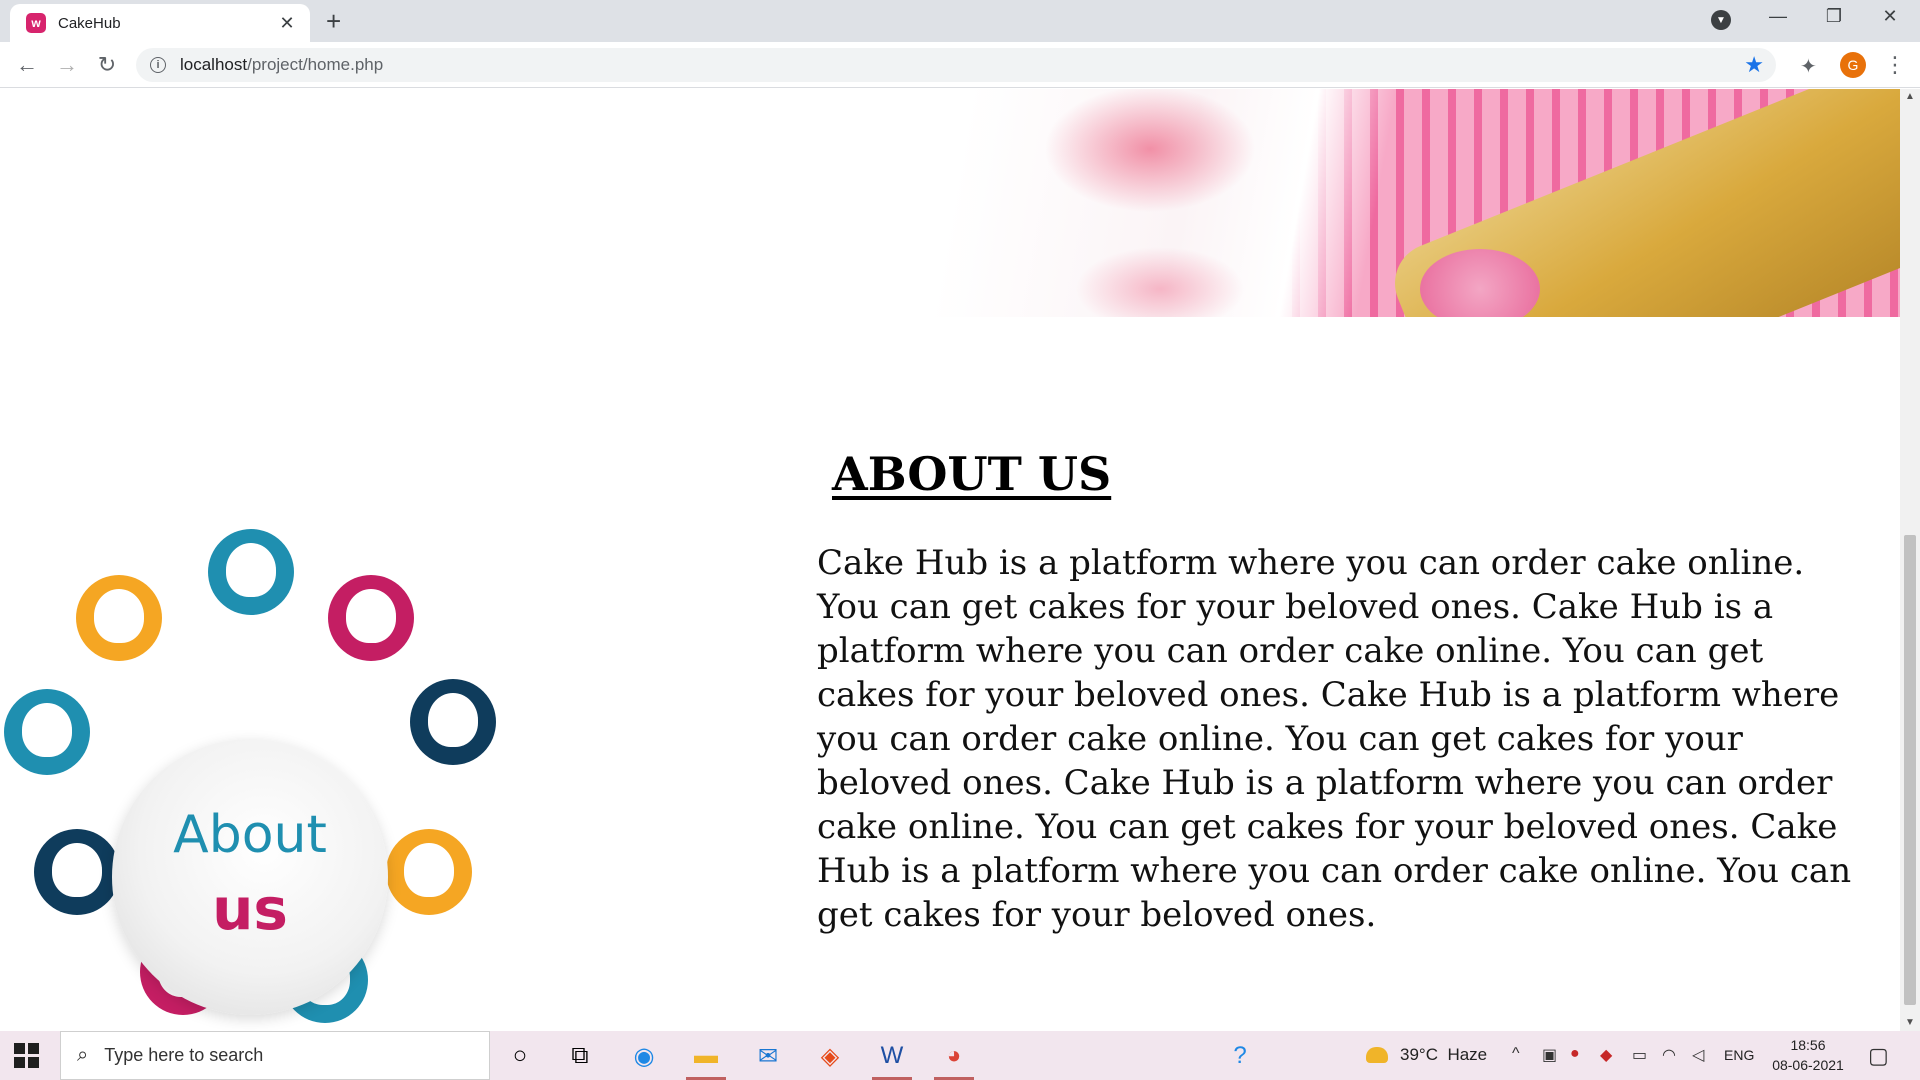  I want to click on haze-weather-icon, so click(1377, 1055).